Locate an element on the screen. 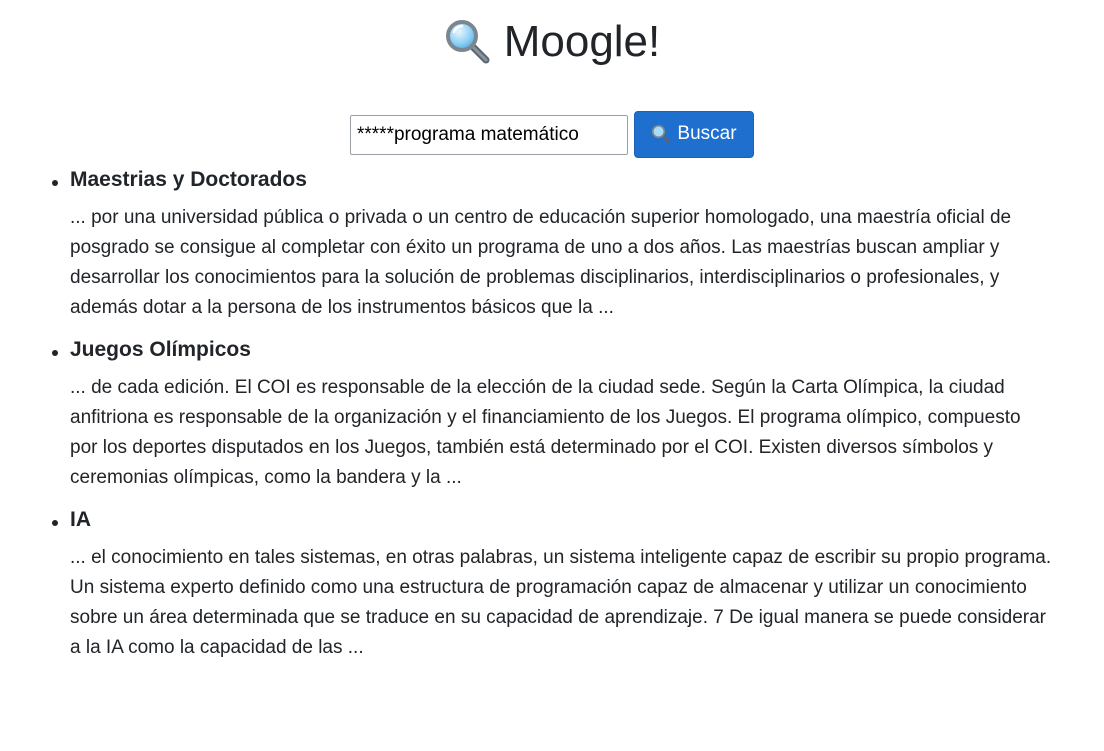 This screenshot has height=751, width=1104. page-header: Moogle! is located at coordinates (552, 44).